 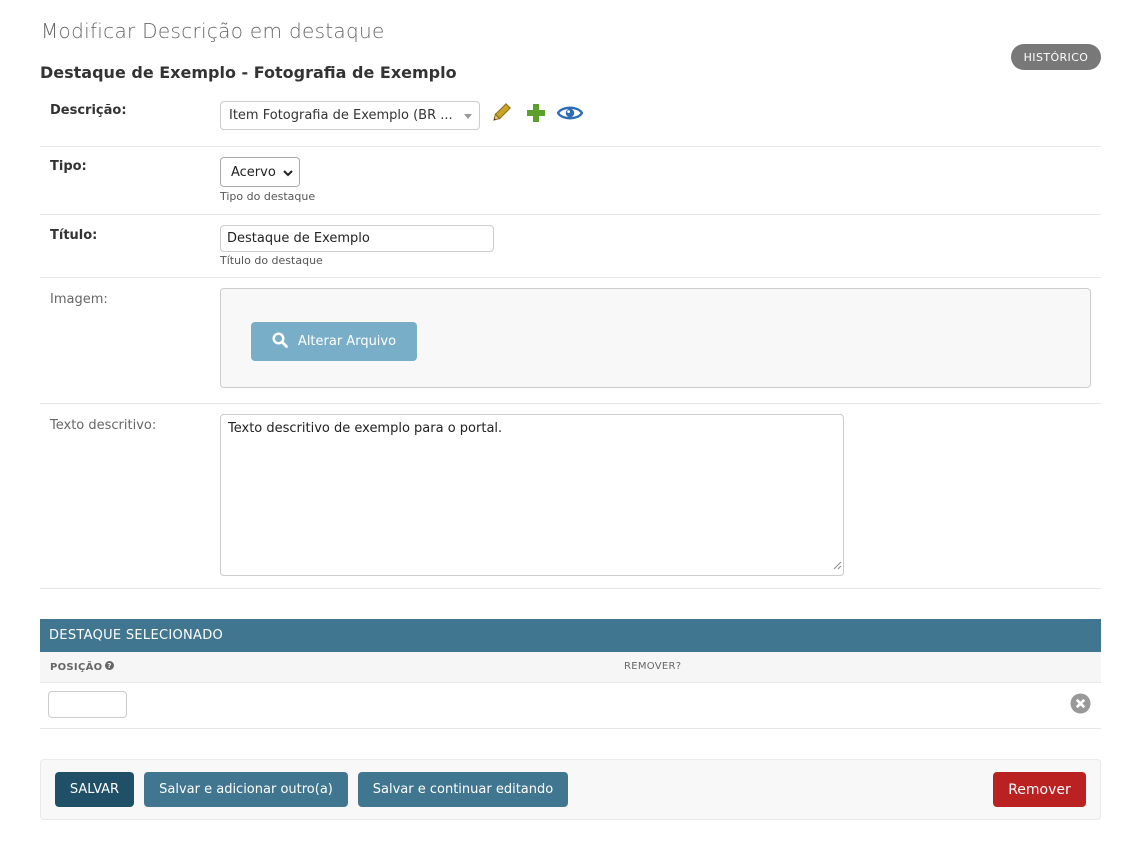 I want to click on tipo-label: Tipo:, so click(x=68, y=166).